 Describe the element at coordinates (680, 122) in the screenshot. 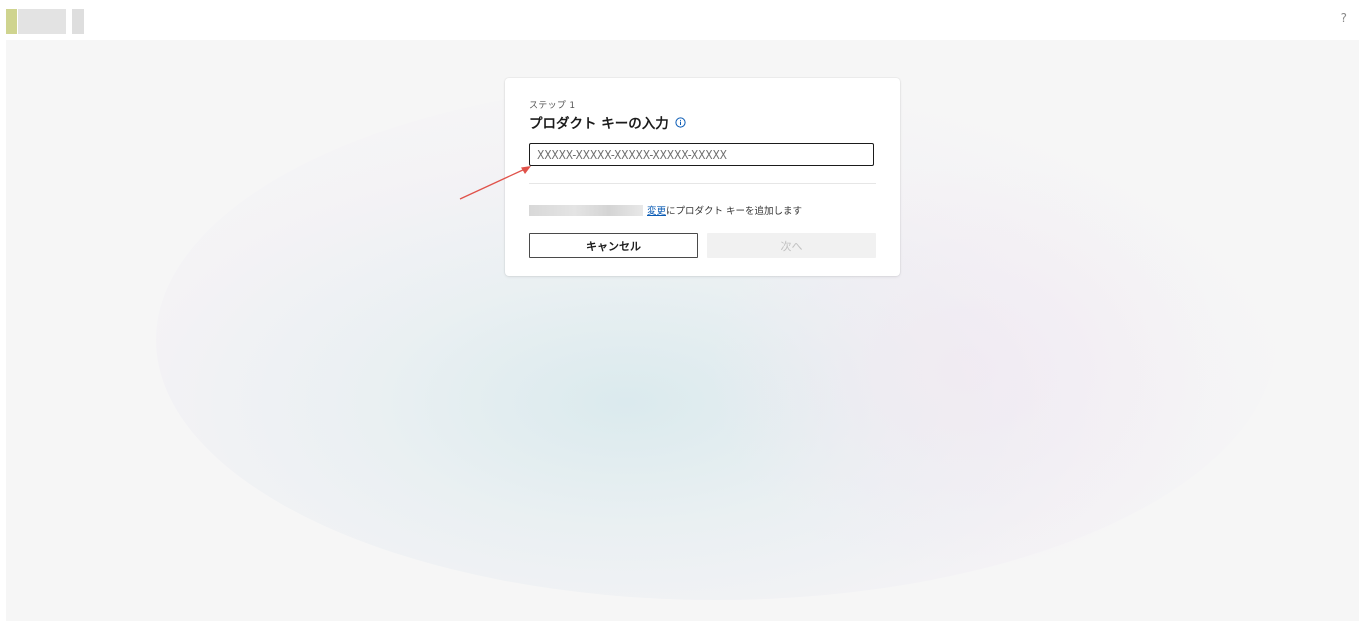

I see `info-circle-icon` at that location.